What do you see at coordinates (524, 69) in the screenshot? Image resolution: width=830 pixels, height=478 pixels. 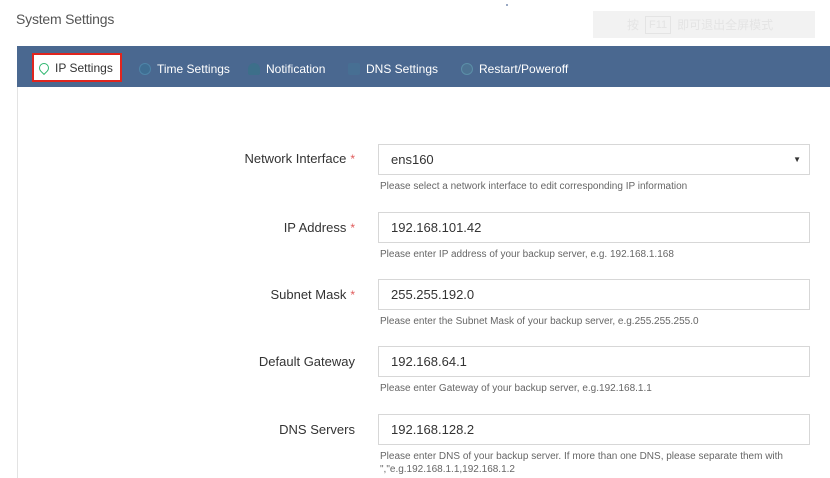 I see `tab-restart-poweroff-label: Restart/Poweroff` at bounding box center [524, 69].